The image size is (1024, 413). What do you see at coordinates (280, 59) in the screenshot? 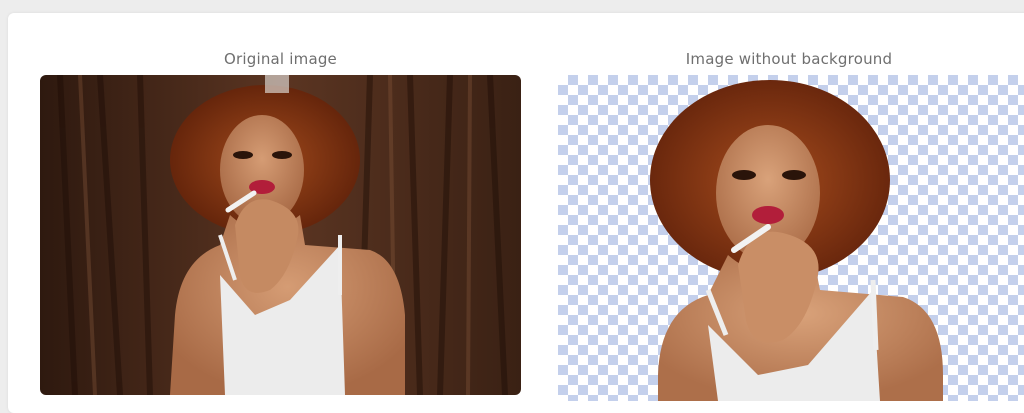
I see `original-image-title: Original image` at bounding box center [280, 59].